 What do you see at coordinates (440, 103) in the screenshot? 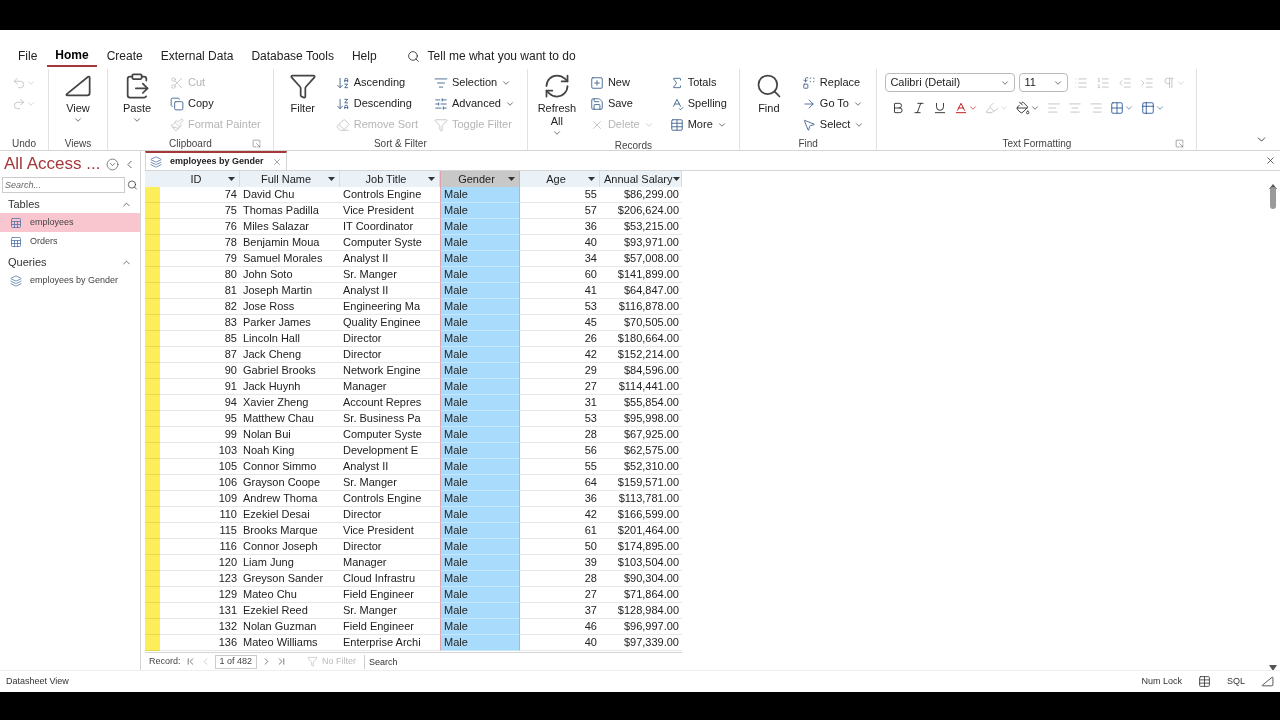
I see `sliders-icon` at bounding box center [440, 103].